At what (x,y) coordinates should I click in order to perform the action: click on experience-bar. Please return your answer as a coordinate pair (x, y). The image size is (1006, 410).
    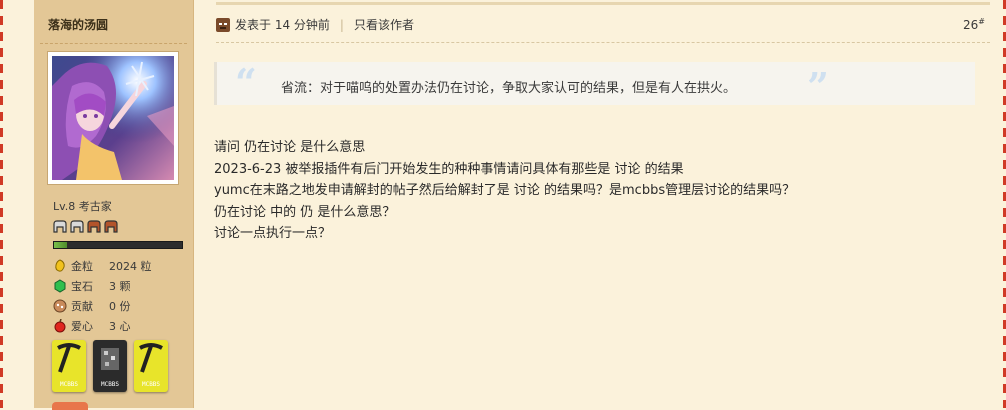
    Looking at the image, I should click on (118, 245).